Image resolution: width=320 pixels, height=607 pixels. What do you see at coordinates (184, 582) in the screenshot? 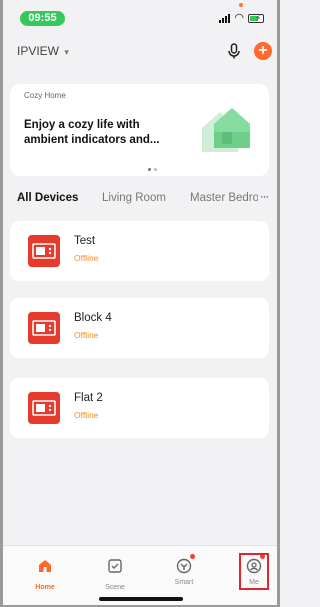
I see `nav-label: Smart` at bounding box center [184, 582].